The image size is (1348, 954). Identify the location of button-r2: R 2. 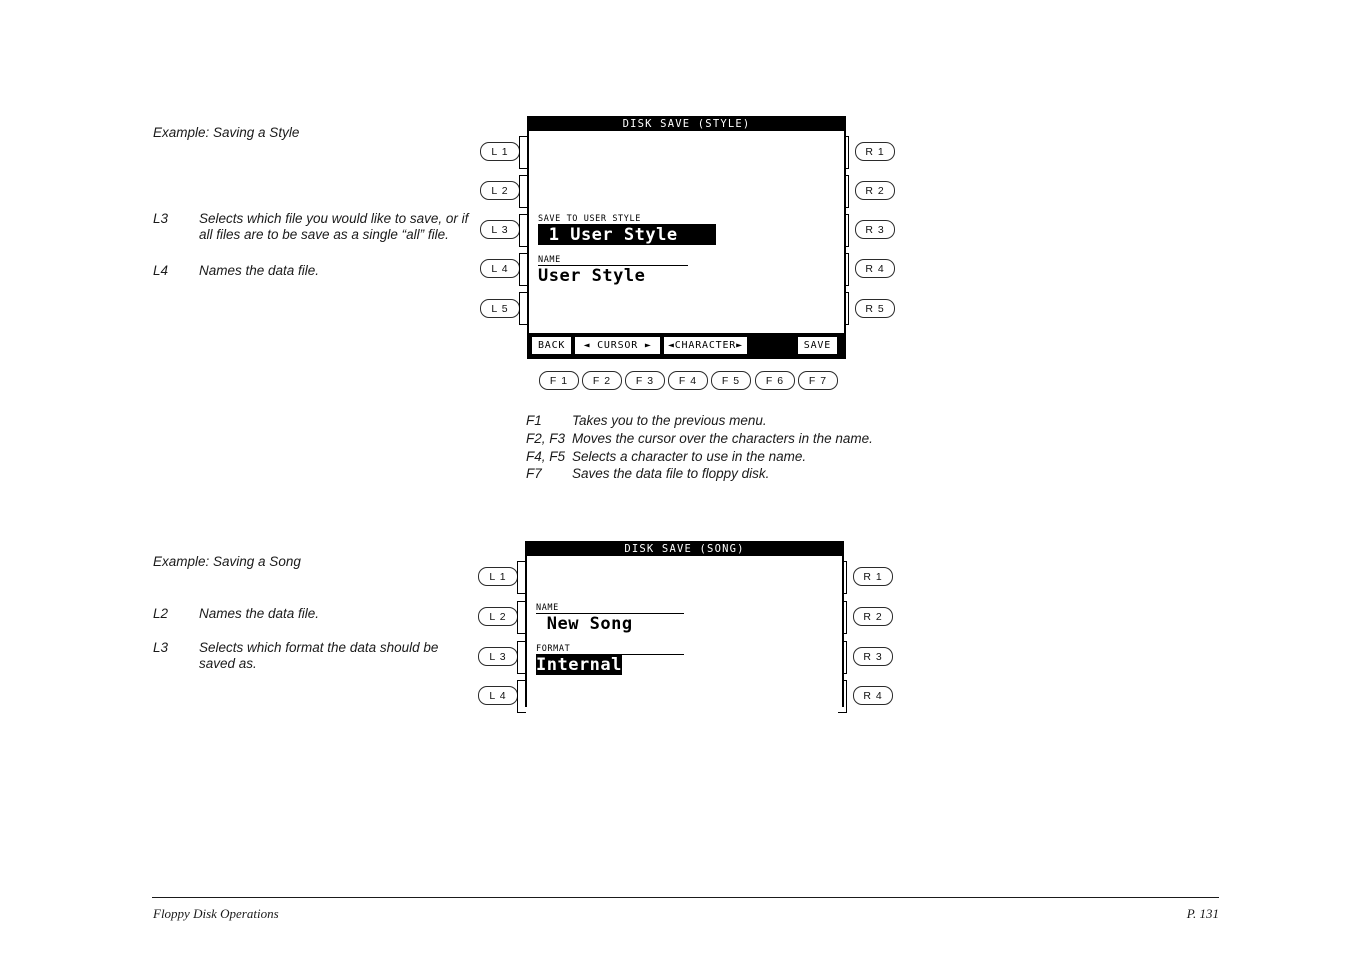
(875, 190).